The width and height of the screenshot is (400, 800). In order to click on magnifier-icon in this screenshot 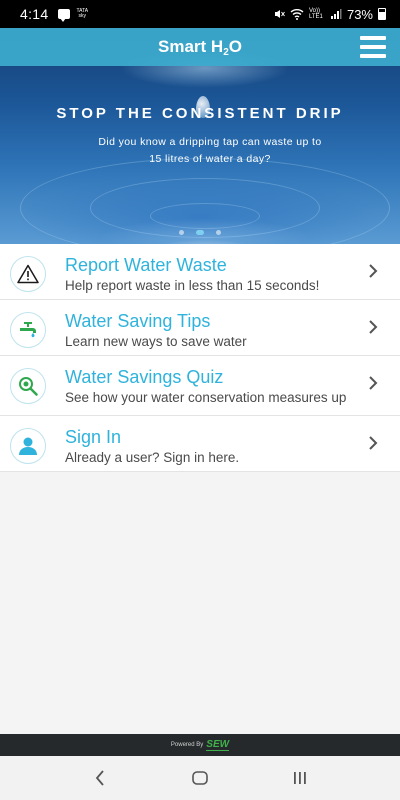, I will do `click(28, 386)`.